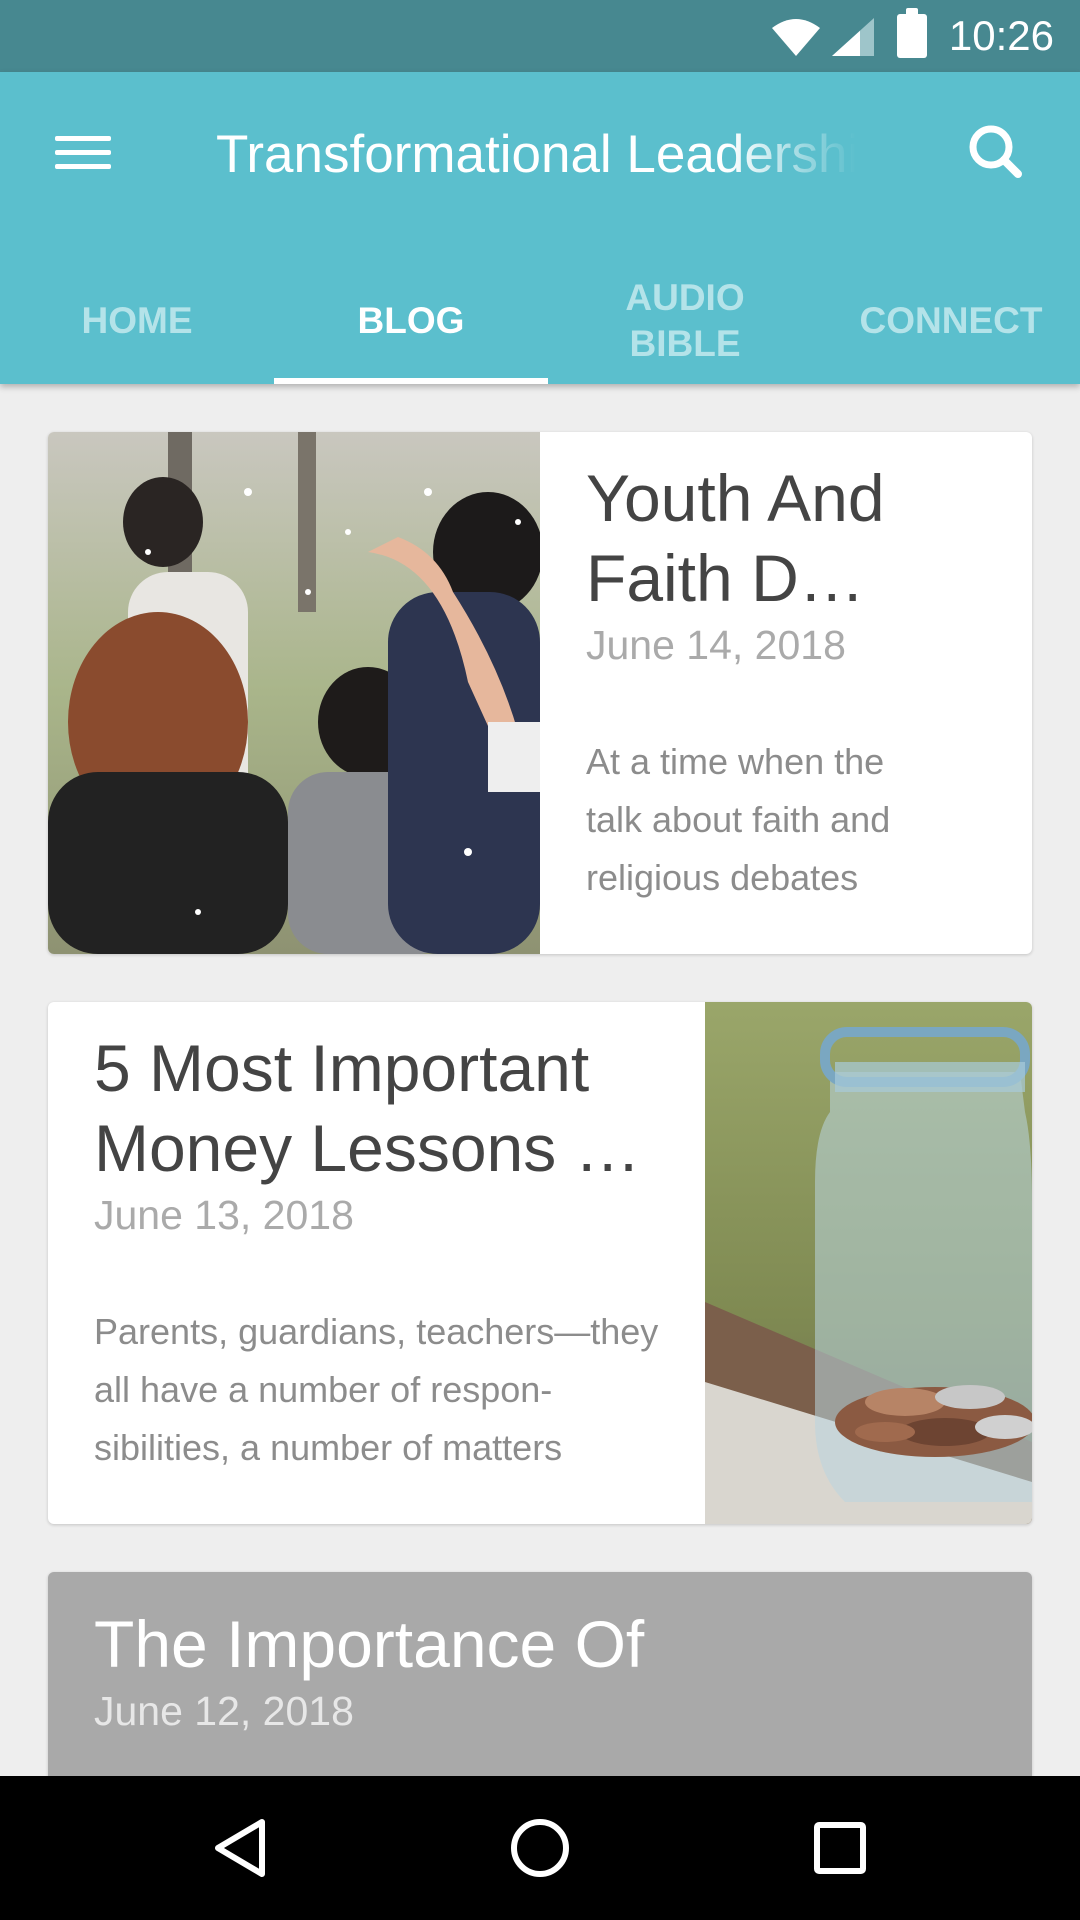  I want to click on active-tab-indicator, so click(411, 381).